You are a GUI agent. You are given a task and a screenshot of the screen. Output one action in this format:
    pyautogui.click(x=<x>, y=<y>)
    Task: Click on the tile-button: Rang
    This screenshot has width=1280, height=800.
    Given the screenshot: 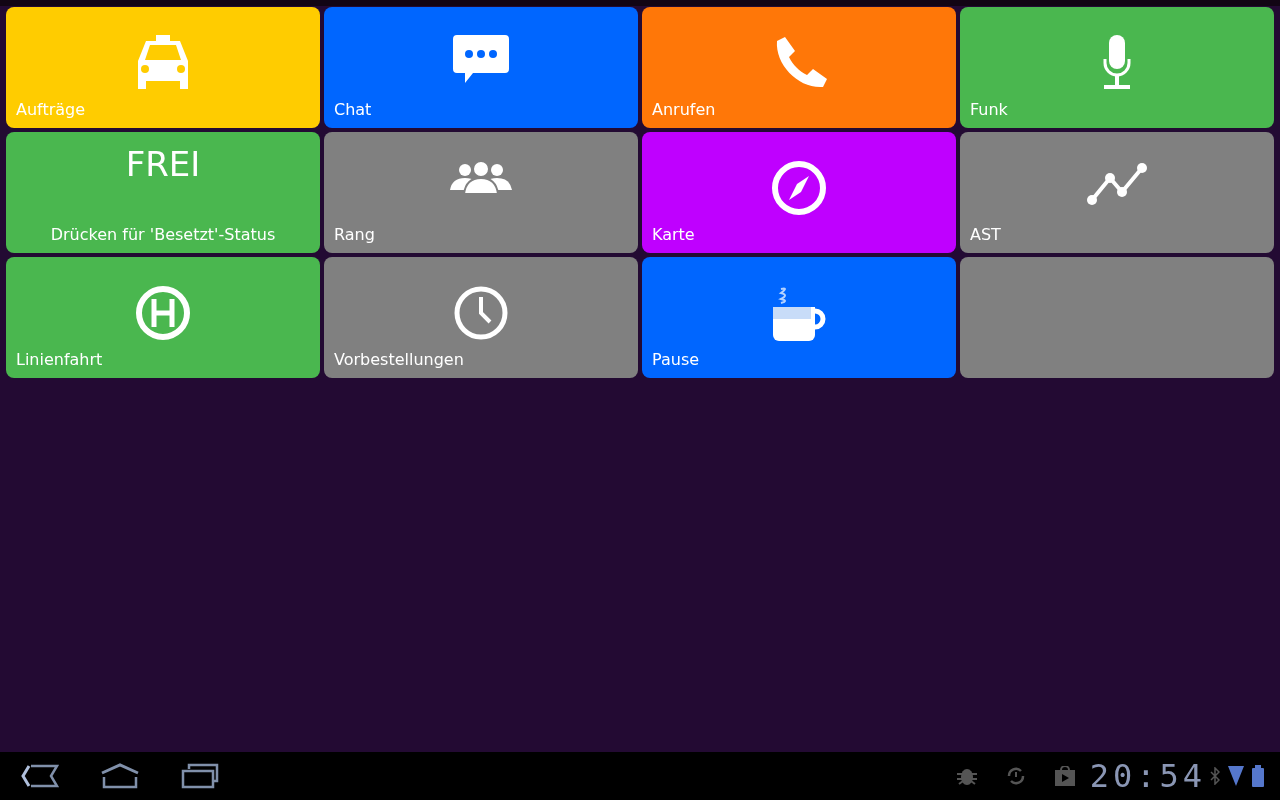 What is the action you would take?
    pyautogui.click(x=481, y=192)
    